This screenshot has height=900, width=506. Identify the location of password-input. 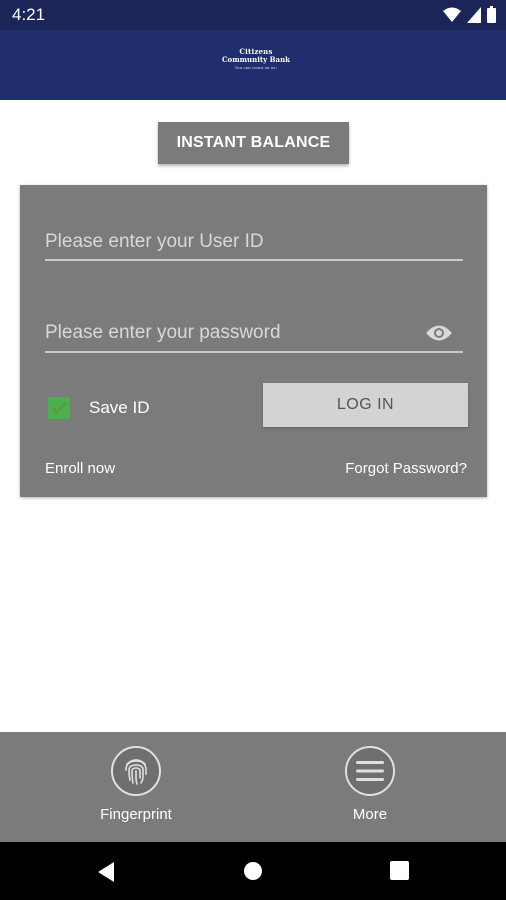
(254, 333).